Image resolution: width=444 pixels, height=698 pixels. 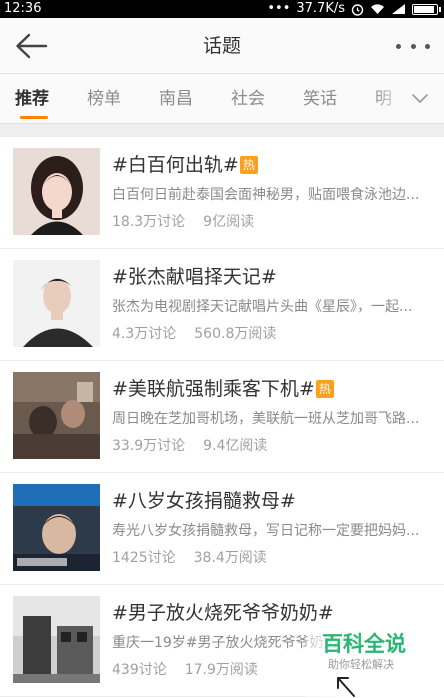 I want to click on page-title: 话题, so click(x=221, y=46).